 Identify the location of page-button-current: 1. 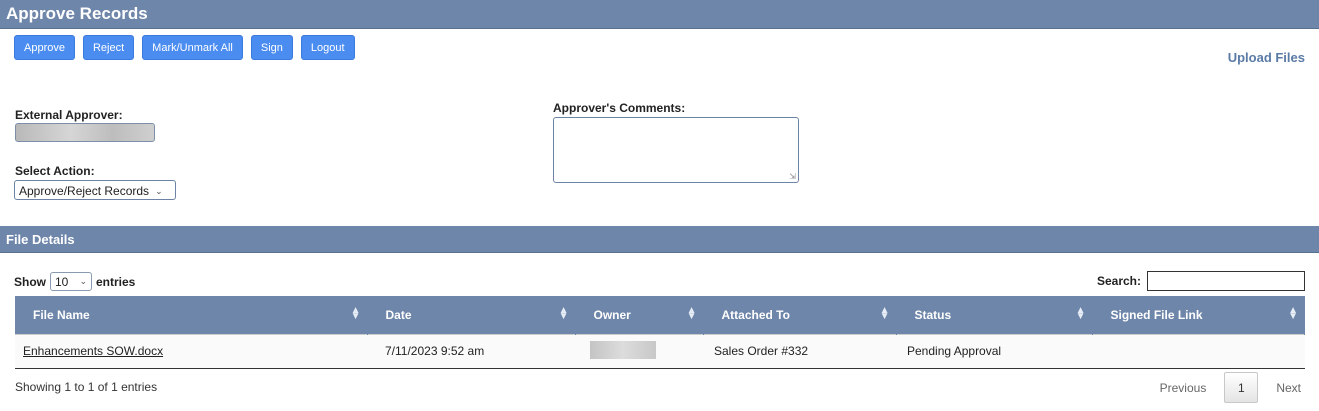
(1241, 387).